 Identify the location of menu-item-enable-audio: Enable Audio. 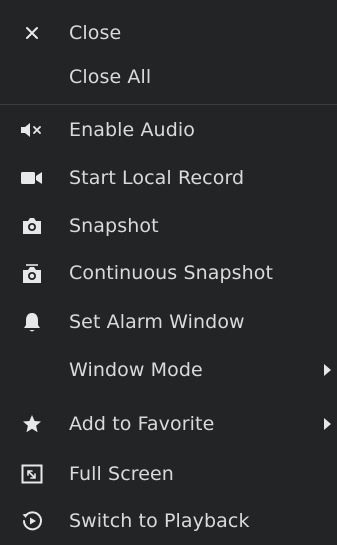
(168, 130).